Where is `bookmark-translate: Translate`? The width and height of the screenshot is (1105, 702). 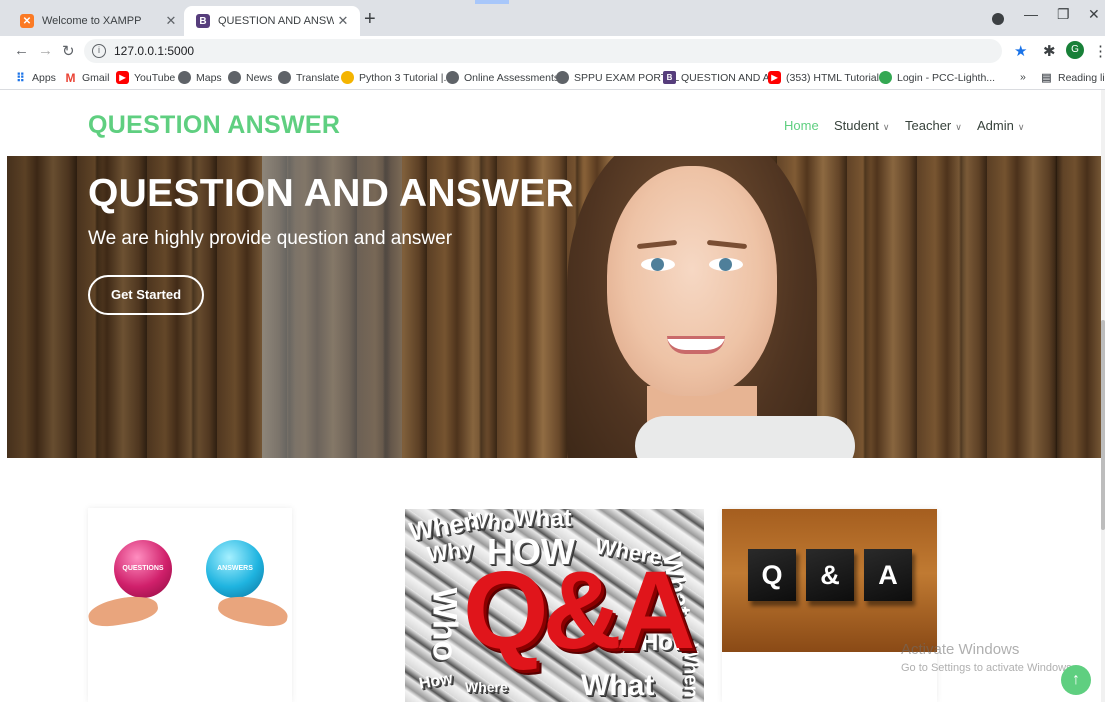 bookmark-translate: Translate is located at coordinates (308, 77).